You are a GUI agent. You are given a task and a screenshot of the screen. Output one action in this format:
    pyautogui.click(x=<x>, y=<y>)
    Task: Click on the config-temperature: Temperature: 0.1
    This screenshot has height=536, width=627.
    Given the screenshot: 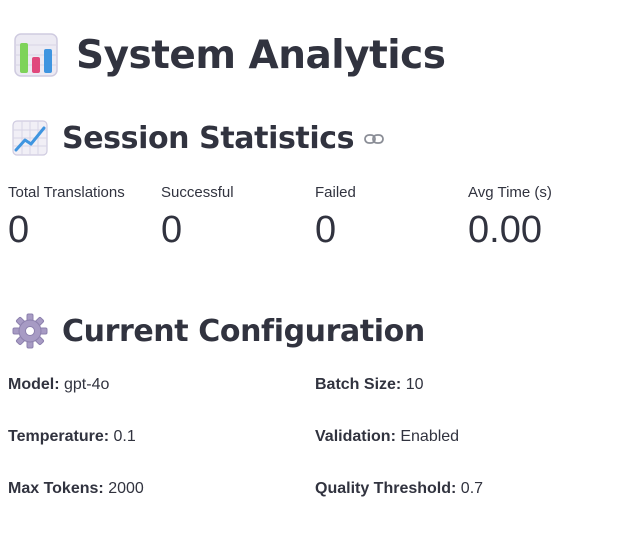 What is the action you would take?
    pyautogui.click(x=72, y=437)
    